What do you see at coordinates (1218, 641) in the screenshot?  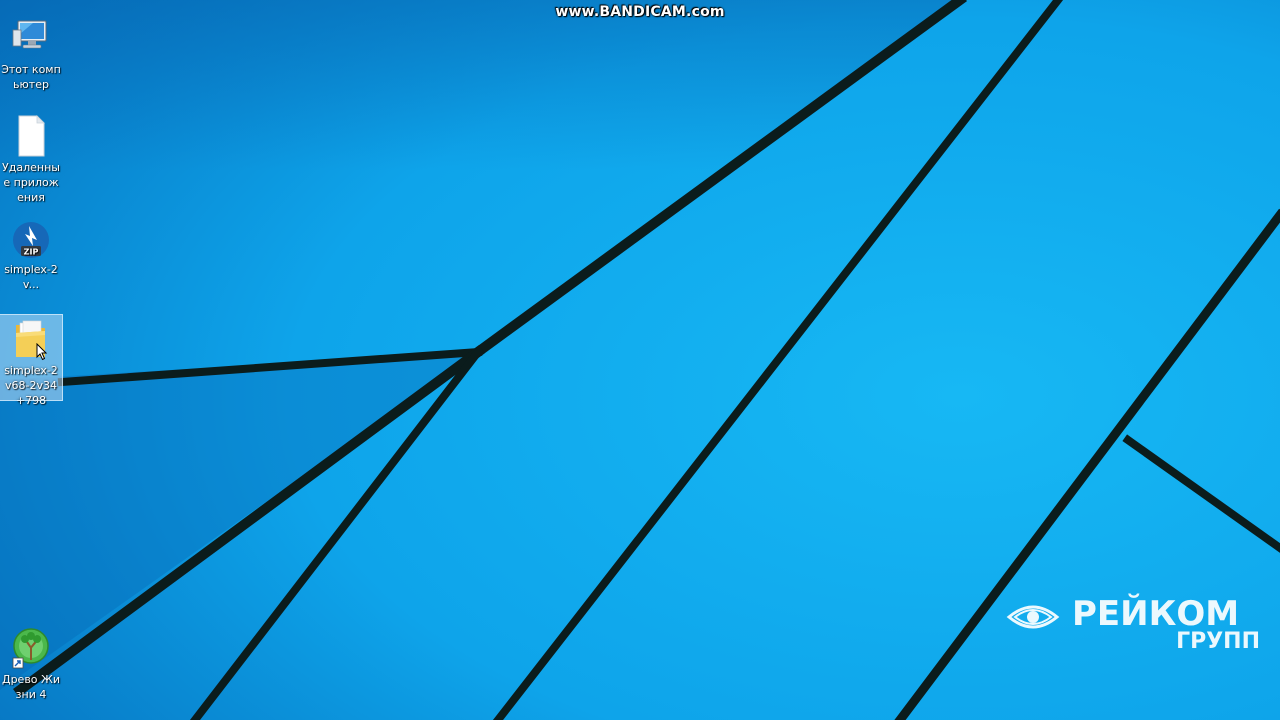 I see `logo-sub-text: ГРУПП` at bounding box center [1218, 641].